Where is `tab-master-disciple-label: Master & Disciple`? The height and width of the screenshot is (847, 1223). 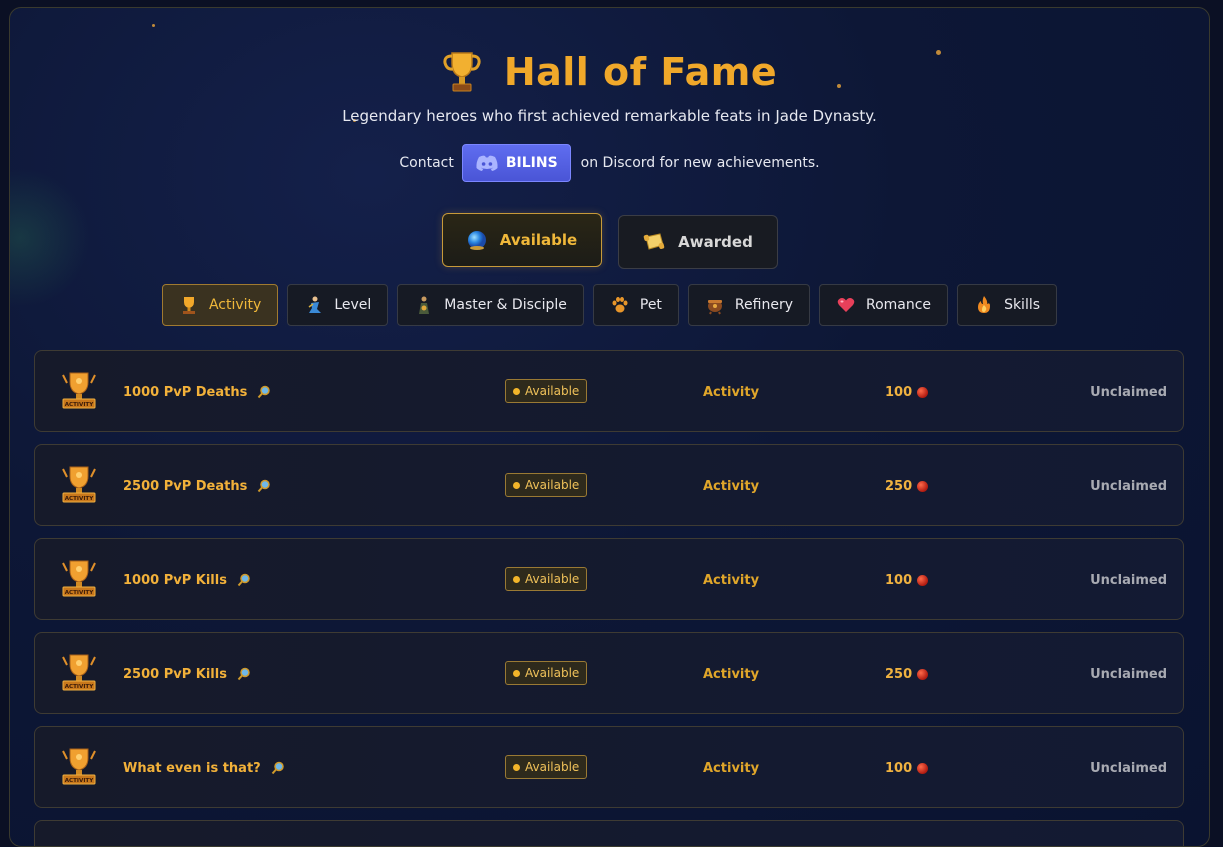 tab-master-disciple-label: Master & Disciple is located at coordinates (505, 305).